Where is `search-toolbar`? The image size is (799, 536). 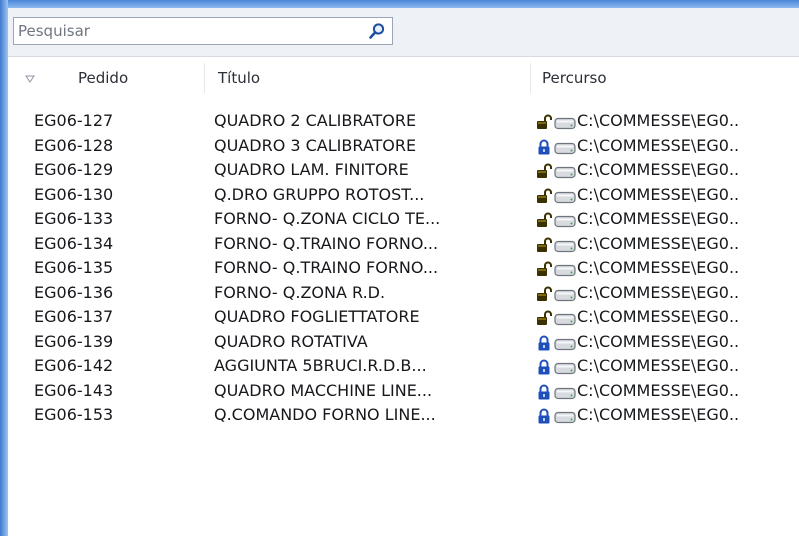
search-toolbar is located at coordinates (403, 32).